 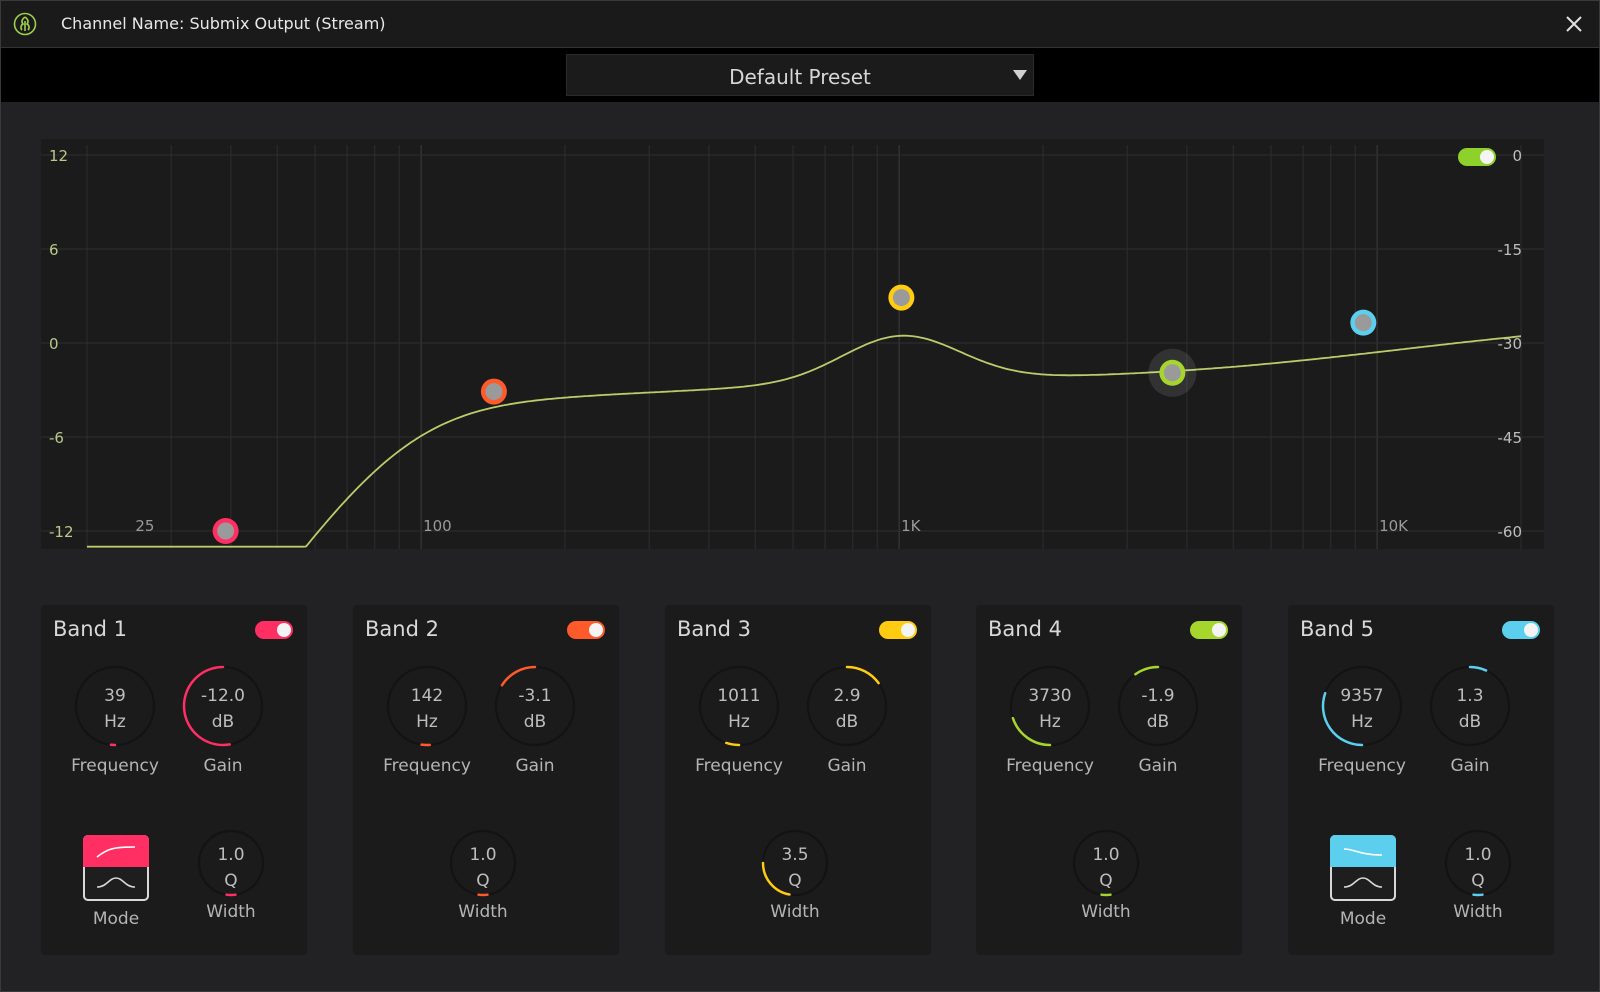 What do you see at coordinates (798, 780) in the screenshot?
I see `band-3-panel: Band 3 1011 Hz Frequency 2.9 dB Gain 3.5 Q Width` at bounding box center [798, 780].